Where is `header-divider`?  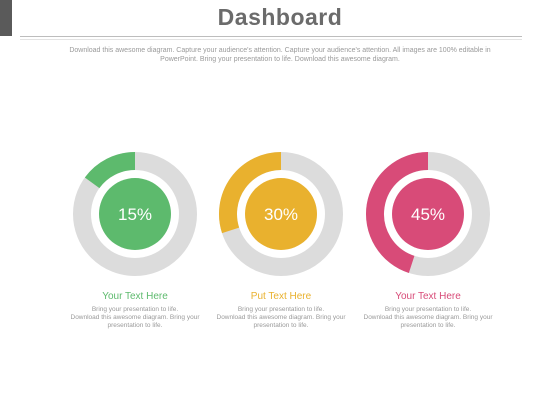 header-divider is located at coordinates (271, 36).